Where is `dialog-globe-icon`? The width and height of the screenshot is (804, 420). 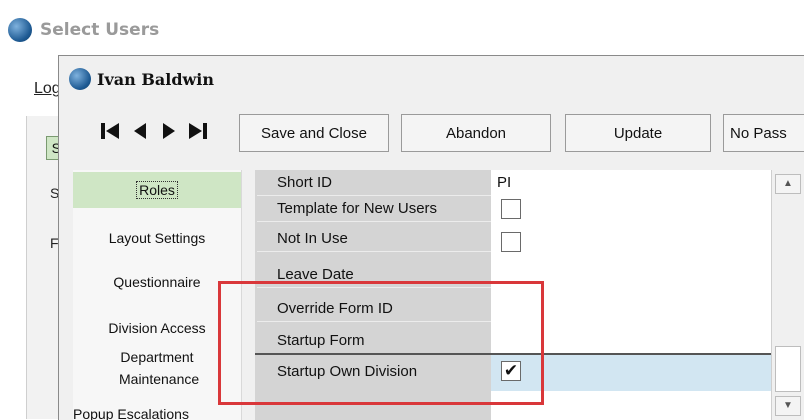
dialog-globe-icon is located at coordinates (80, 79).